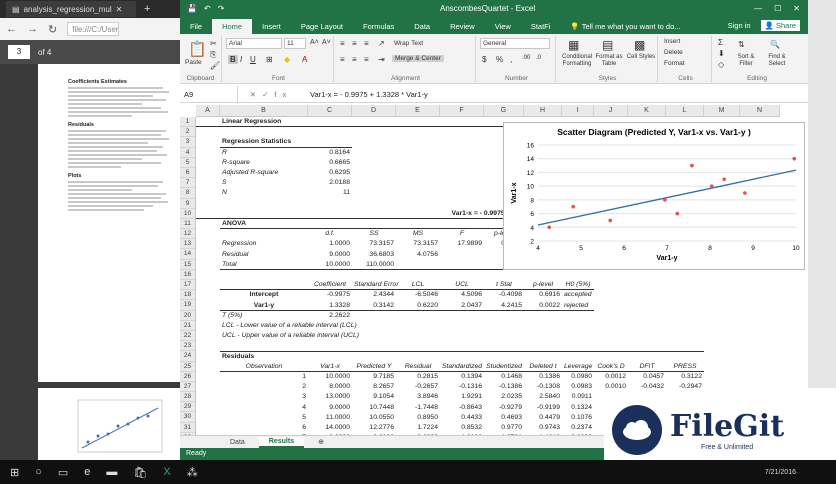  Describe the element at coordinates (187, 204) in the screenshot. I see `row-header-9: 9` at that location.